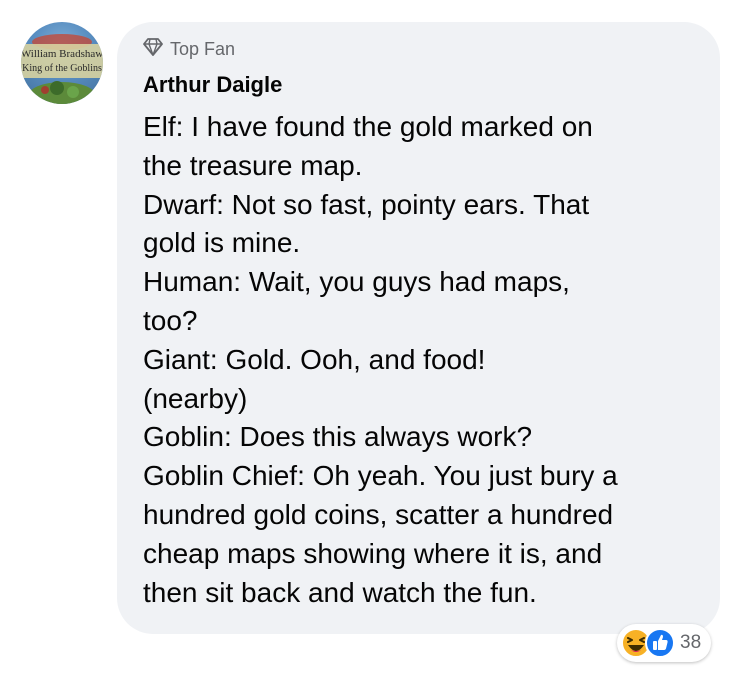  What do you see at coordinates (338, 437) in the screenshot?
I see `comment-line: Goblin: Does this always work?` at bounding box center [338, 437].